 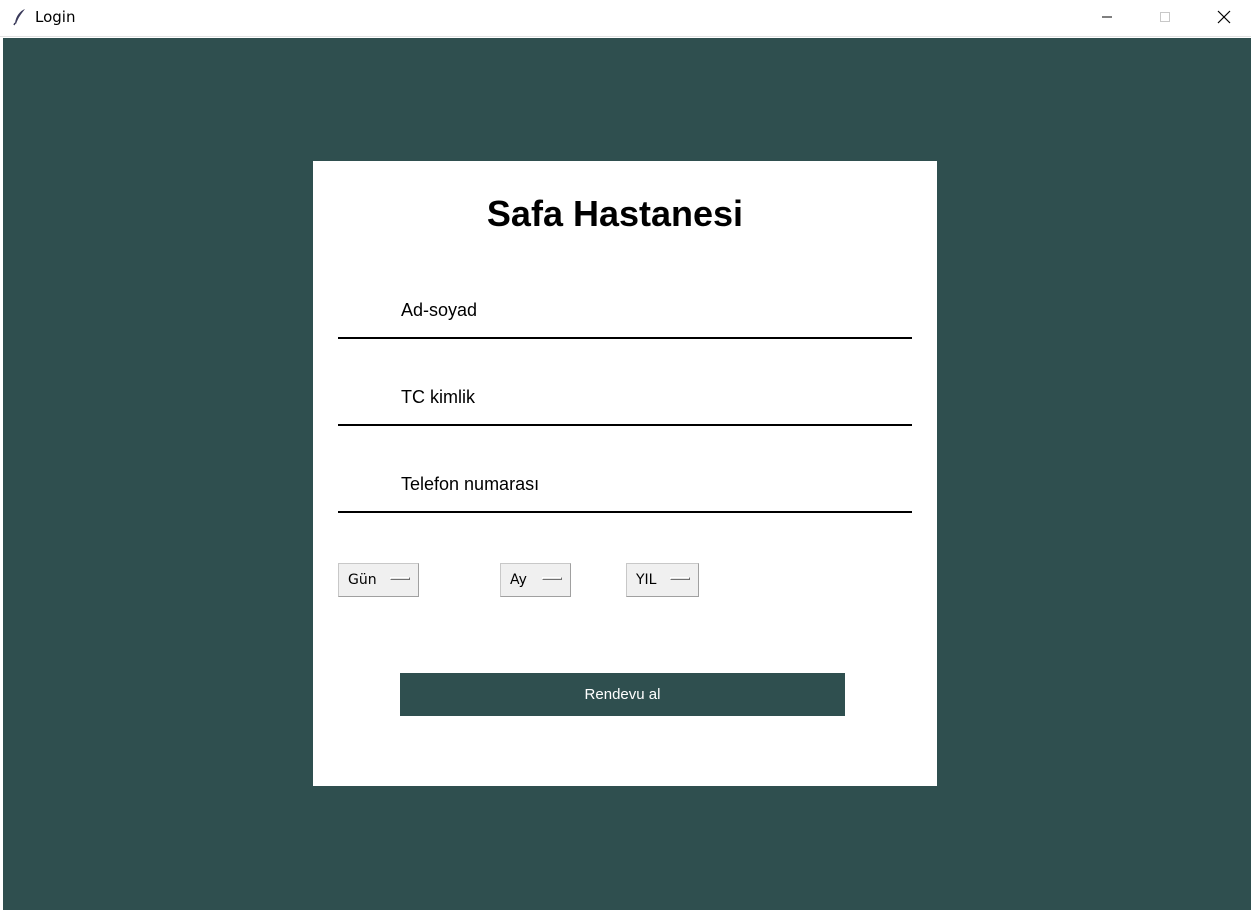 I want to click on tc-id-field-label: TC kimlik, so click(x=438, y=397).